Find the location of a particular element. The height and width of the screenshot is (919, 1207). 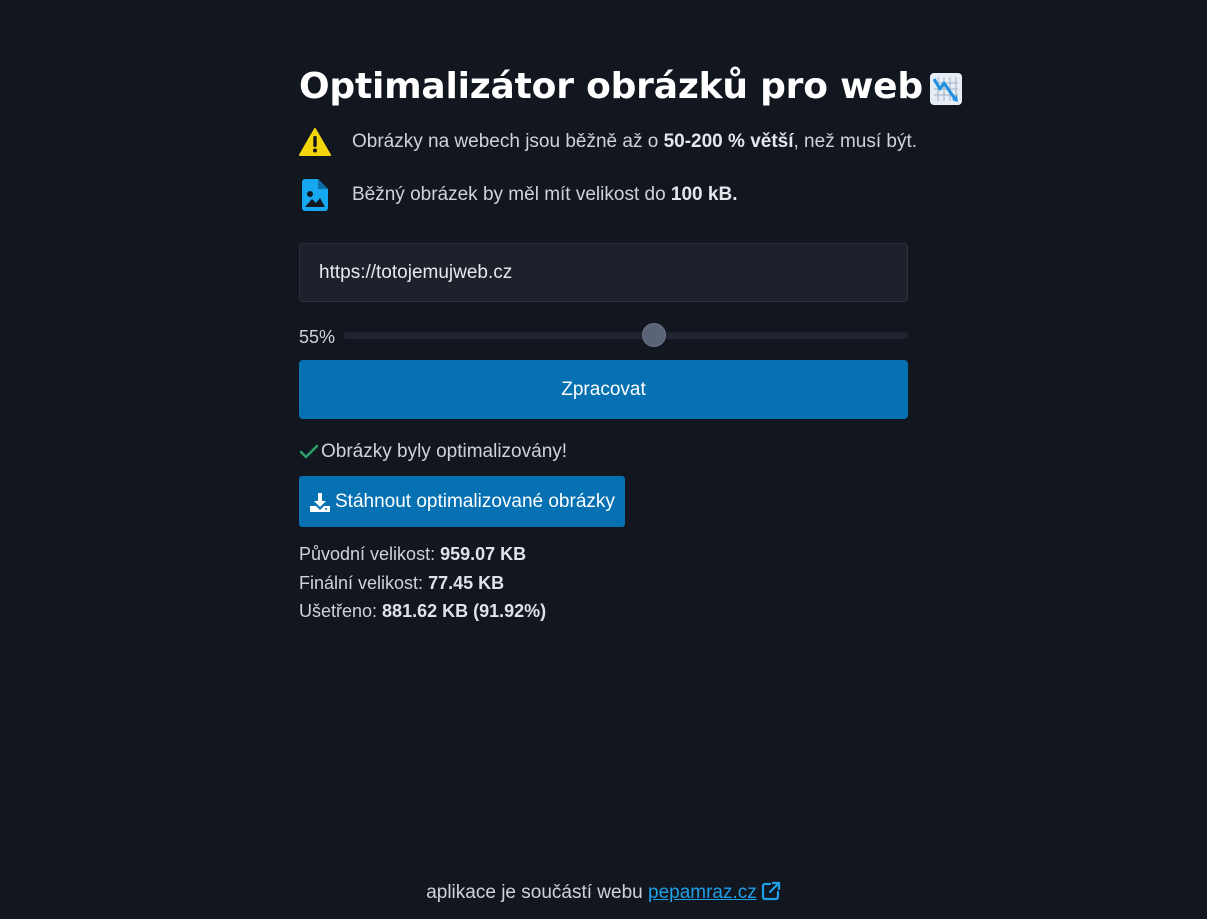

check-icon is located at coordinates (309, 451).